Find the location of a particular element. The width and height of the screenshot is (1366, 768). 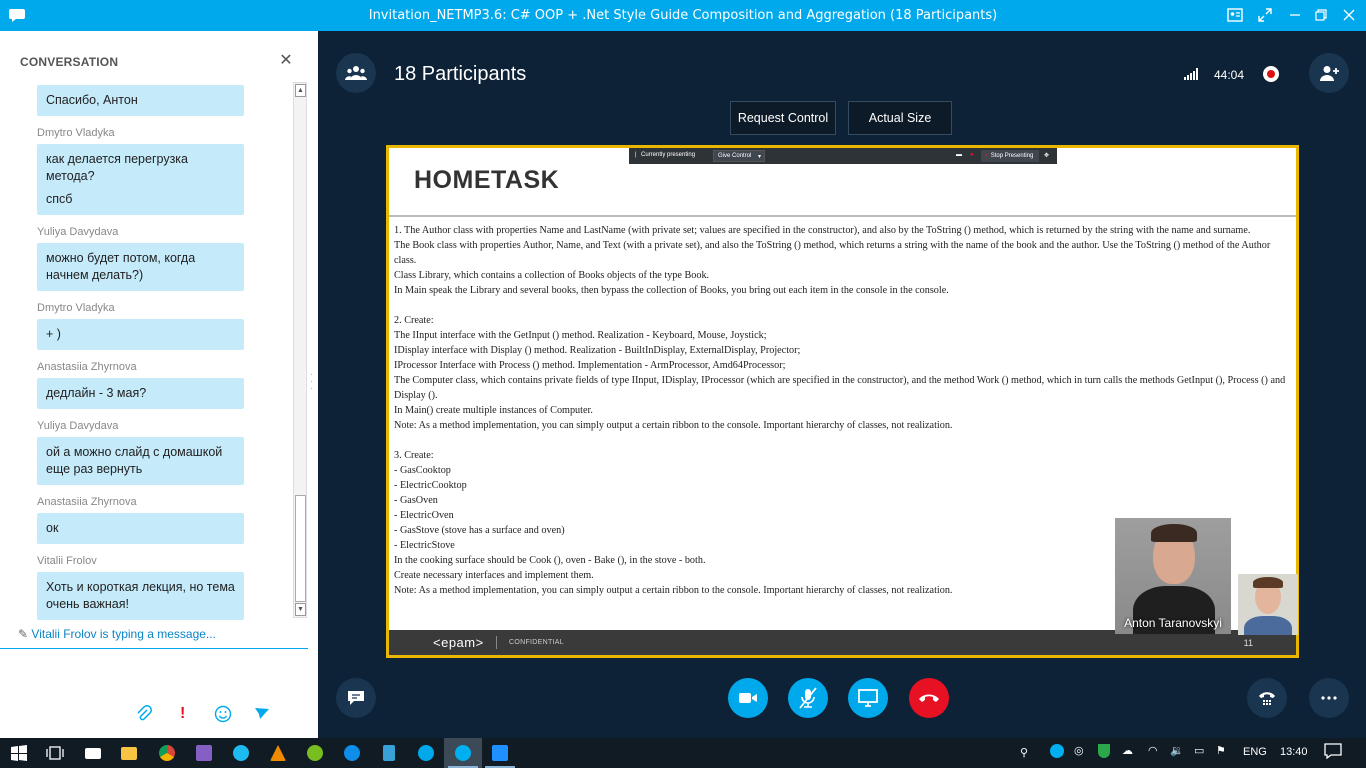

app-window-icon is located at coordinates (500, 753).